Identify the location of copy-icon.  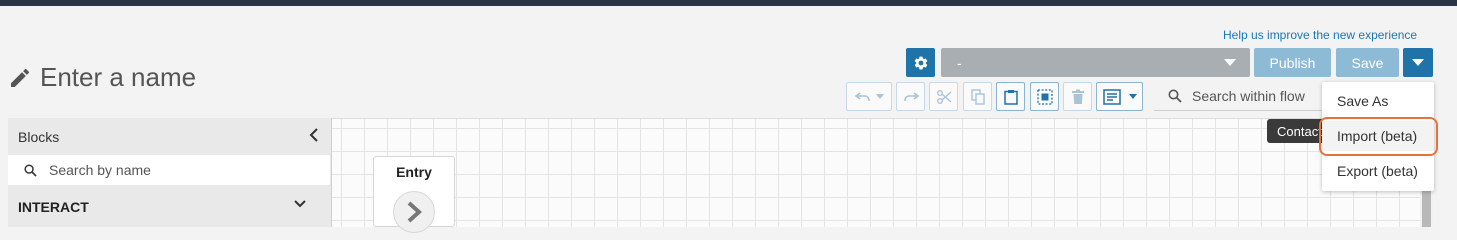
(977, 96).